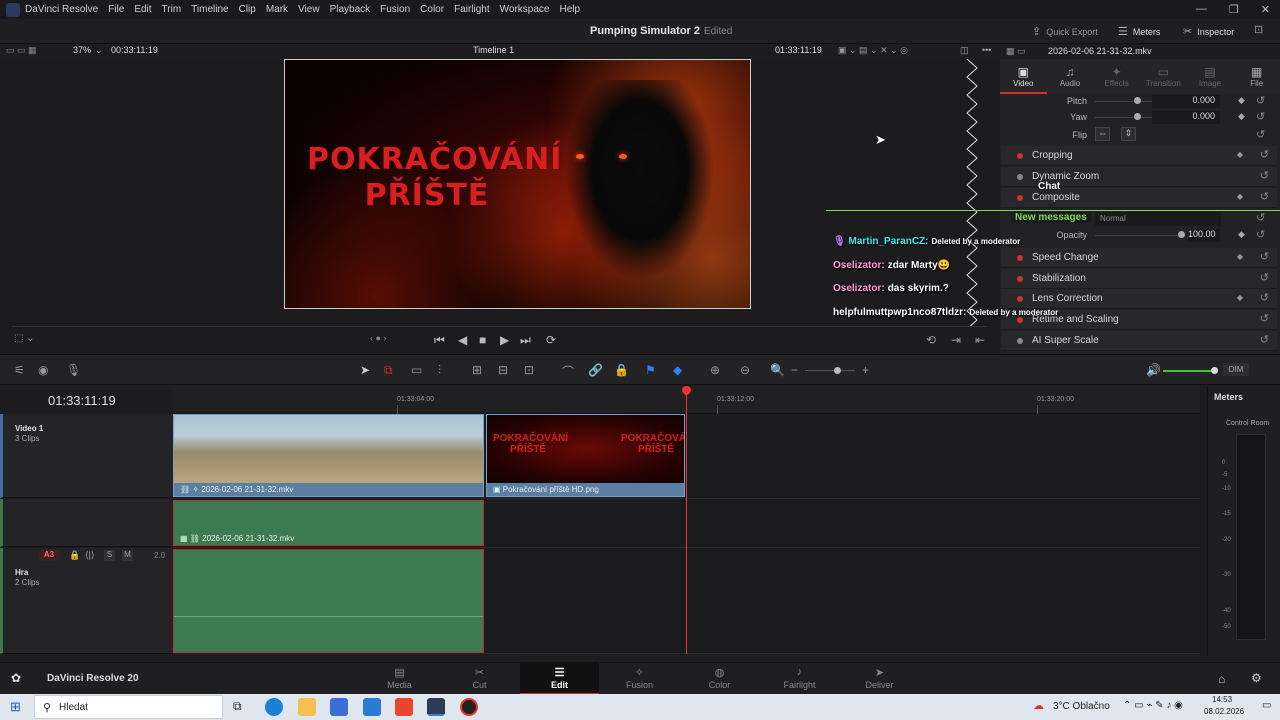  Describe the element at coordinates (551, 340) in the screenshot. I see `loop-icon: ⟳` at that location.